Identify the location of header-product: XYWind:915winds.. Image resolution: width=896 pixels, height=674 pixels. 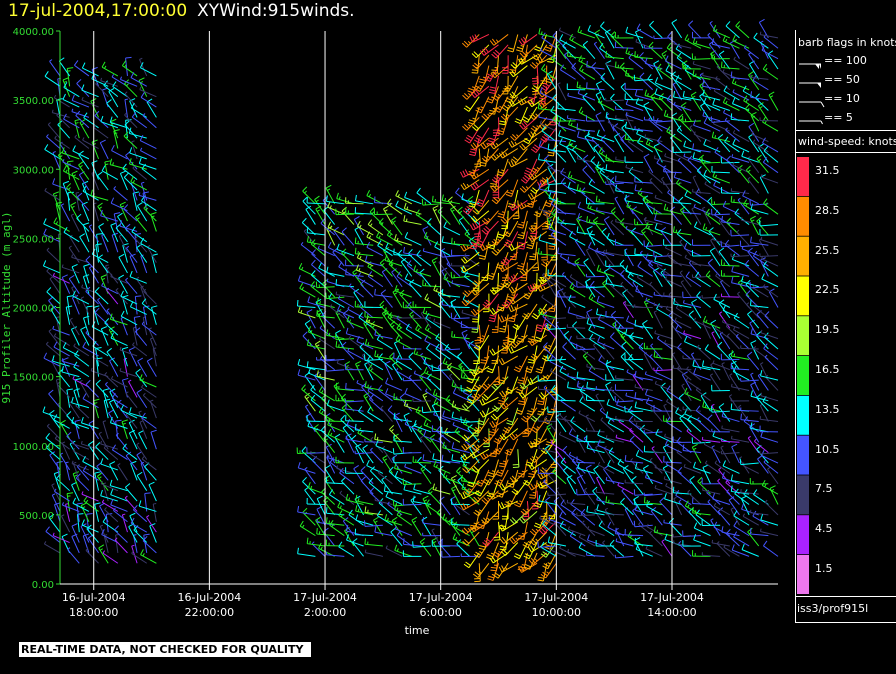
(276, 11).